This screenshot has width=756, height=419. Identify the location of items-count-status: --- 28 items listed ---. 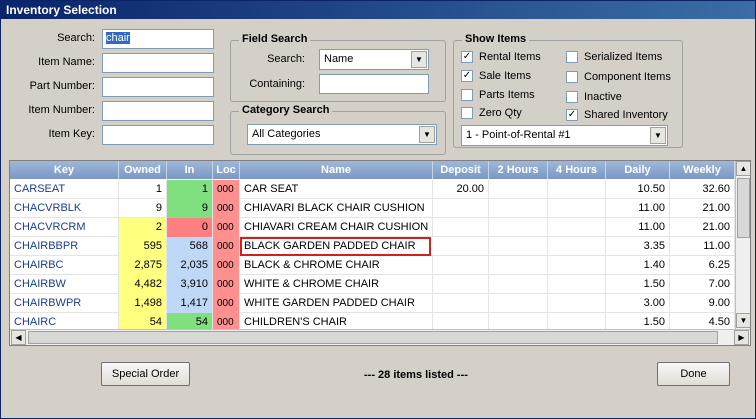
(416, 375).